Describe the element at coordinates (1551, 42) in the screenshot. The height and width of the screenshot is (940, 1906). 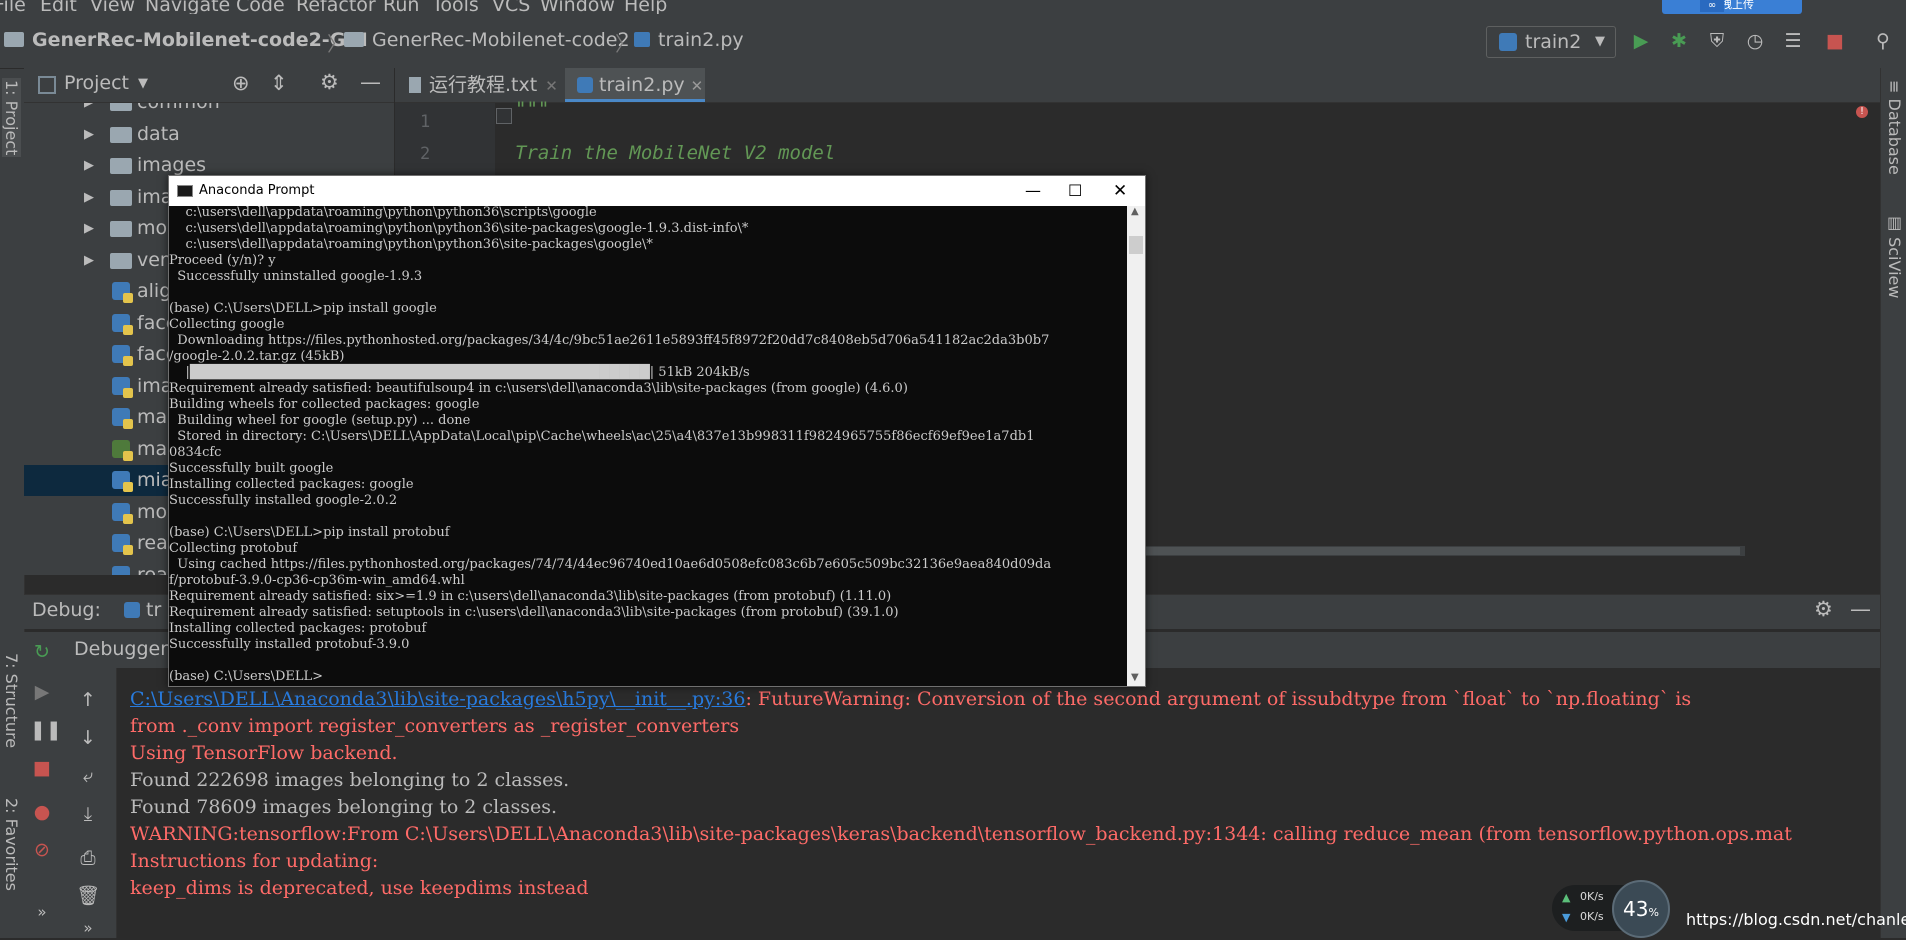
I see `run-config-select: train2 ▼` at that location.